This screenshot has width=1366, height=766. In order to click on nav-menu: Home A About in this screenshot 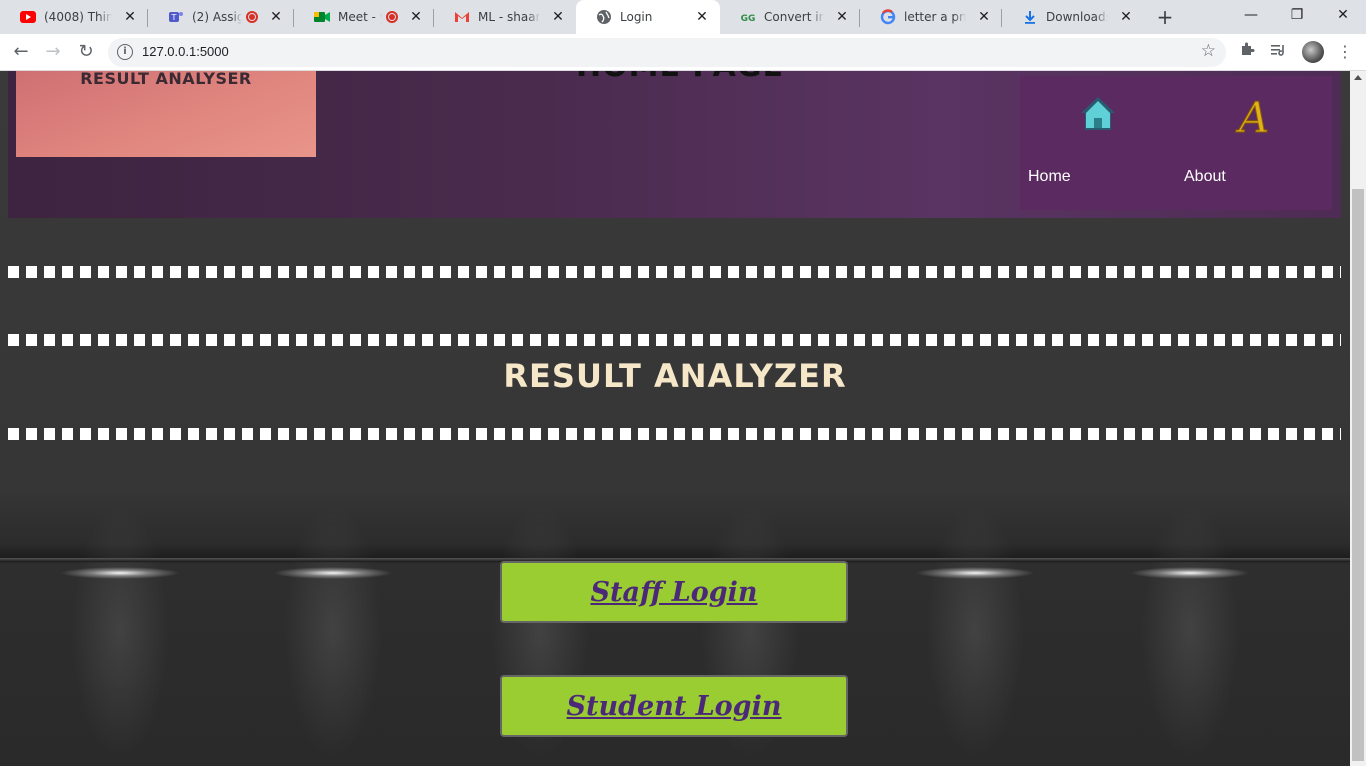, I will do `click(1176, 143)`.